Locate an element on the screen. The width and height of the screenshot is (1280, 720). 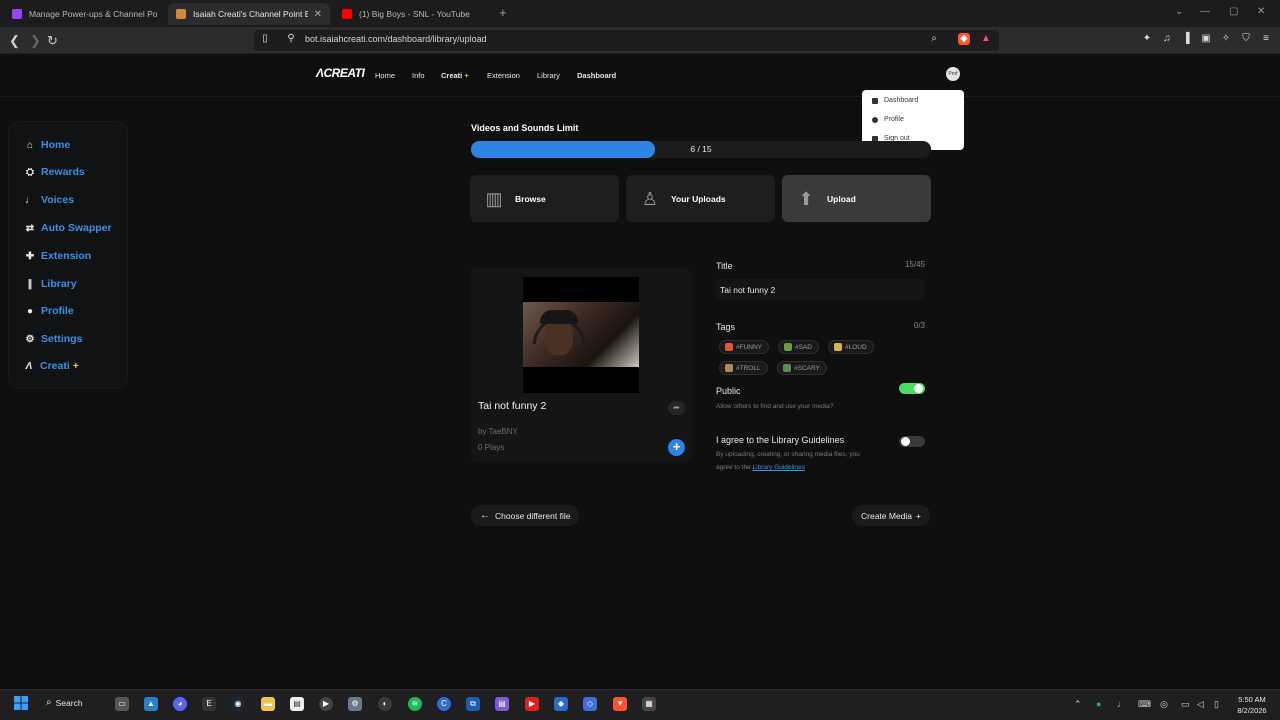
sidebar-item-home: ⌂ Home is located at coordinates (47, 145).